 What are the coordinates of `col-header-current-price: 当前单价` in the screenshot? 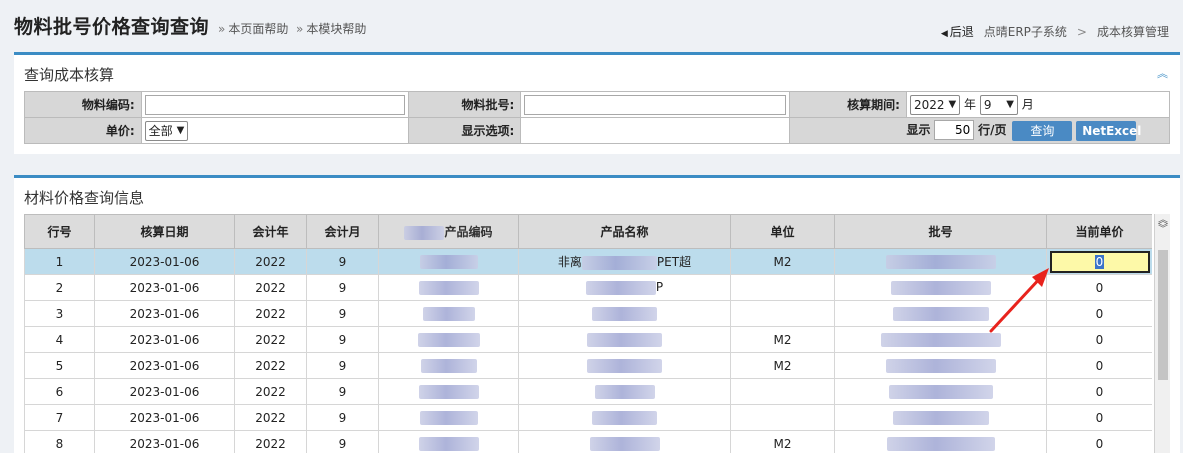 It's located at (1099, 231).